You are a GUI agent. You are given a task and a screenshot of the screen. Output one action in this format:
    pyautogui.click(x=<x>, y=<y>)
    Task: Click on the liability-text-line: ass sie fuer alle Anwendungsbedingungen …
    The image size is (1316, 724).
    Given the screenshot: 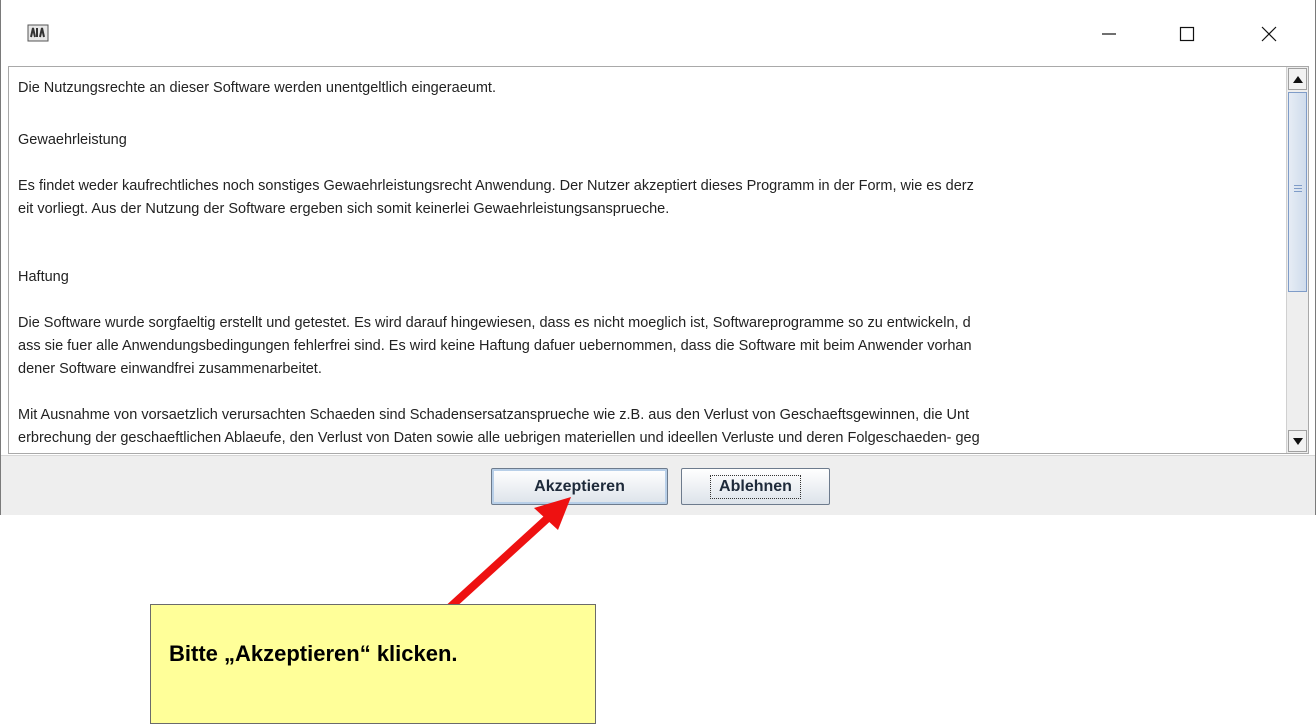 What is the action you would take?
    pyautogui.click(x=495, y=346)
    